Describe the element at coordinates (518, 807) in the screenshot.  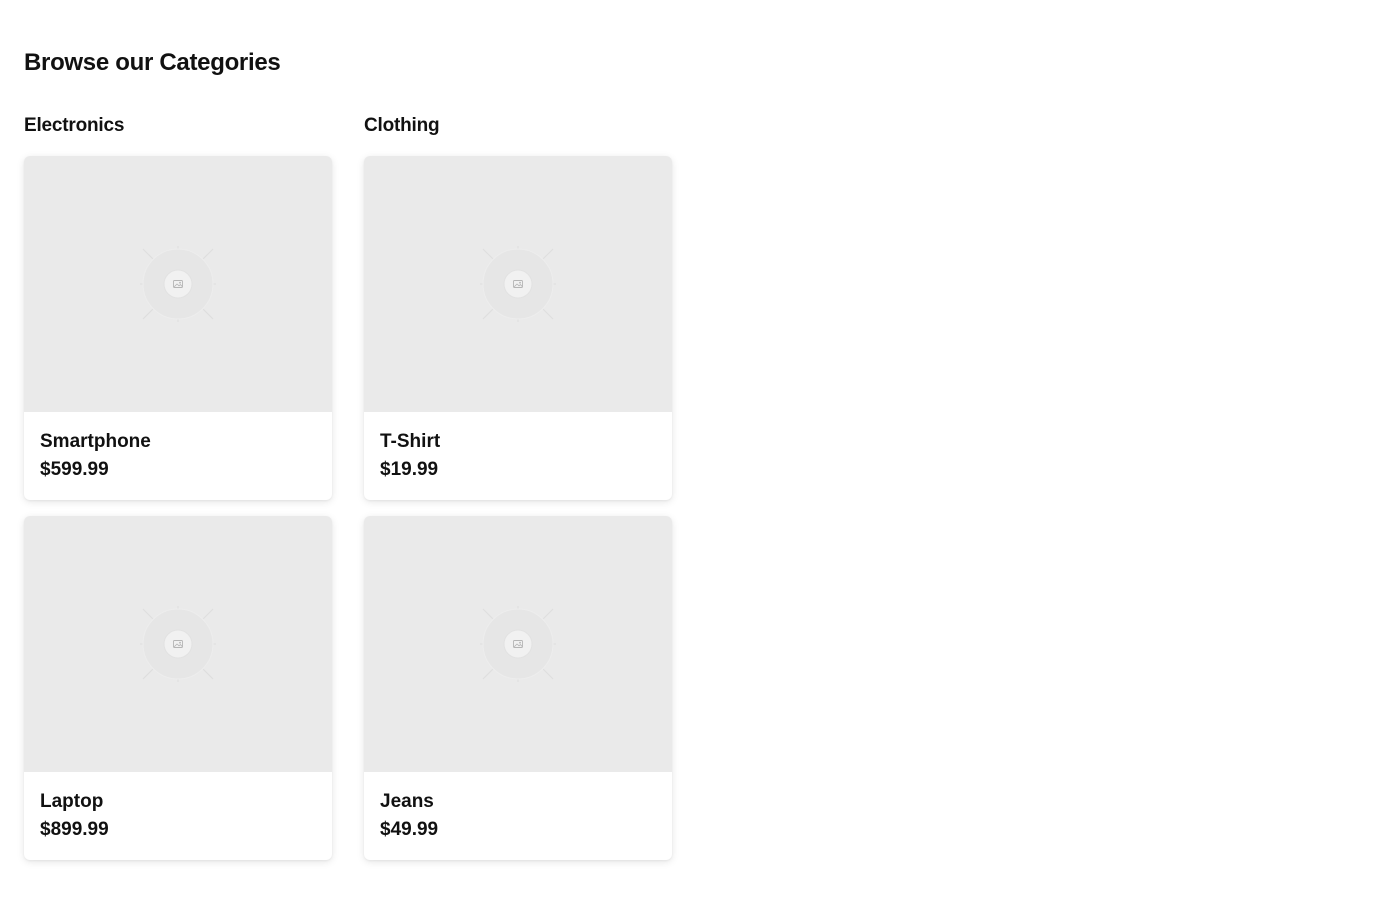
I see `product-info: Jeans $49.99` at that location.